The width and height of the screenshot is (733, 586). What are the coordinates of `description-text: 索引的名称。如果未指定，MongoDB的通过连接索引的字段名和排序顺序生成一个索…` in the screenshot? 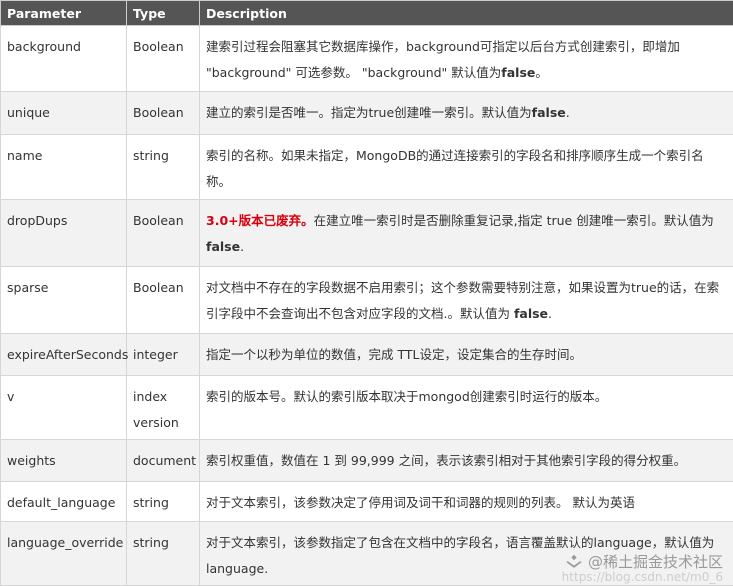 It's located at (455, 168).